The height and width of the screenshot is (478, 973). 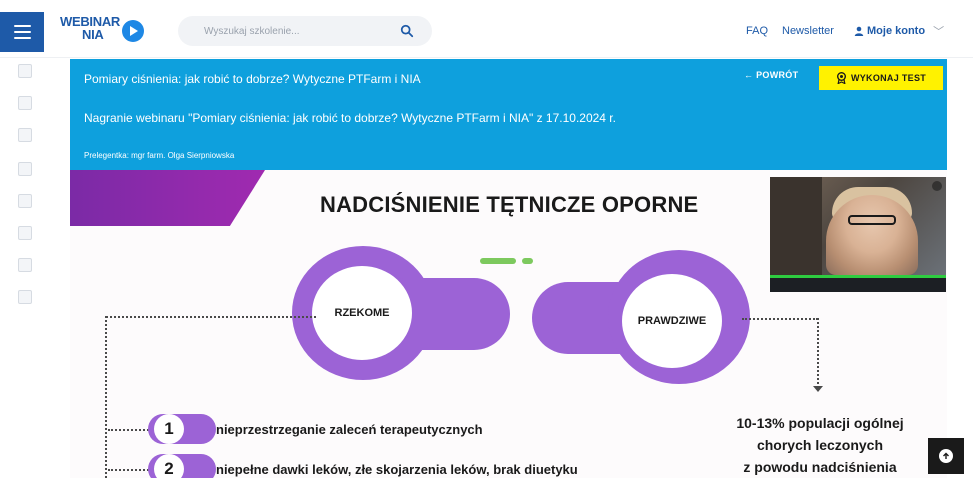 What do you see at coordinates (820, 423) in the screenshot?
I see `stat-line-1: 10-13% populacji ogólnej` at bounding box center [820, 423].